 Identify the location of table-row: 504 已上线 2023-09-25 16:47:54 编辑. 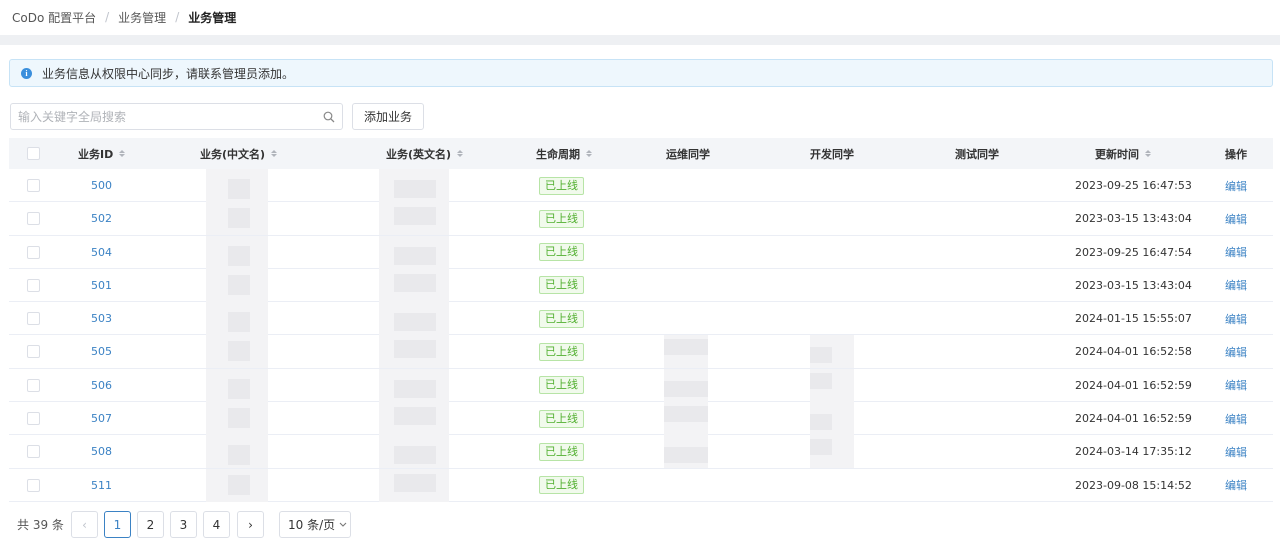
(641, 252).